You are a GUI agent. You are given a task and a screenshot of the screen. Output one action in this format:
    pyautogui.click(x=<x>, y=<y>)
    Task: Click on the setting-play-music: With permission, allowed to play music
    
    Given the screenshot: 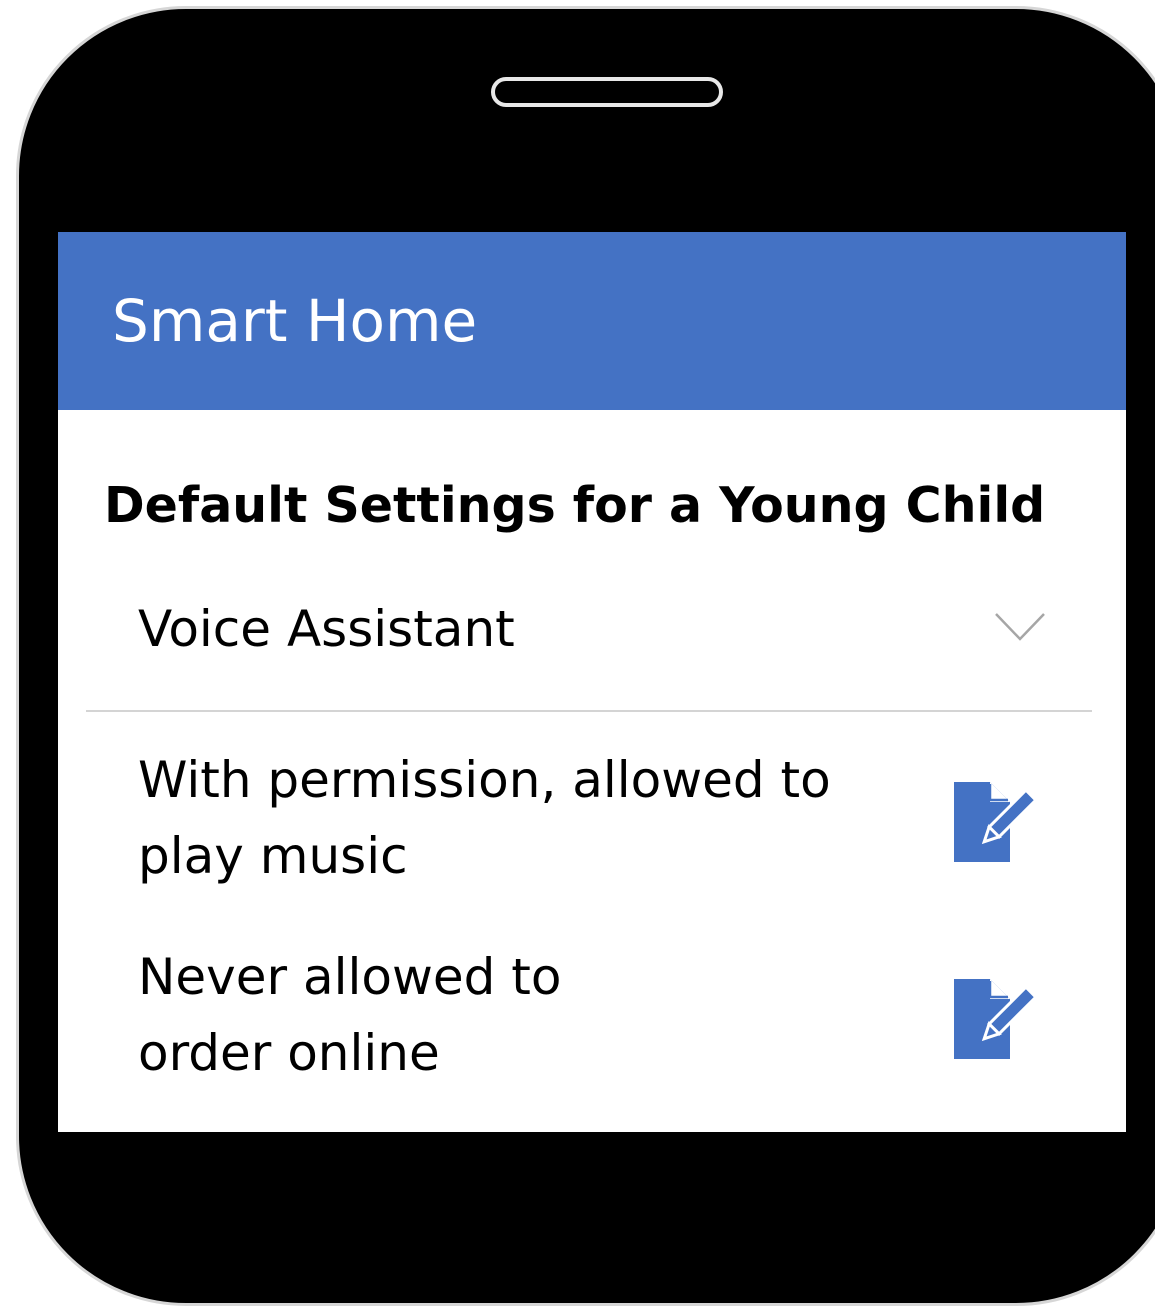 What is the action you would take?
    pyautogui.click(x=608, y=818)
    